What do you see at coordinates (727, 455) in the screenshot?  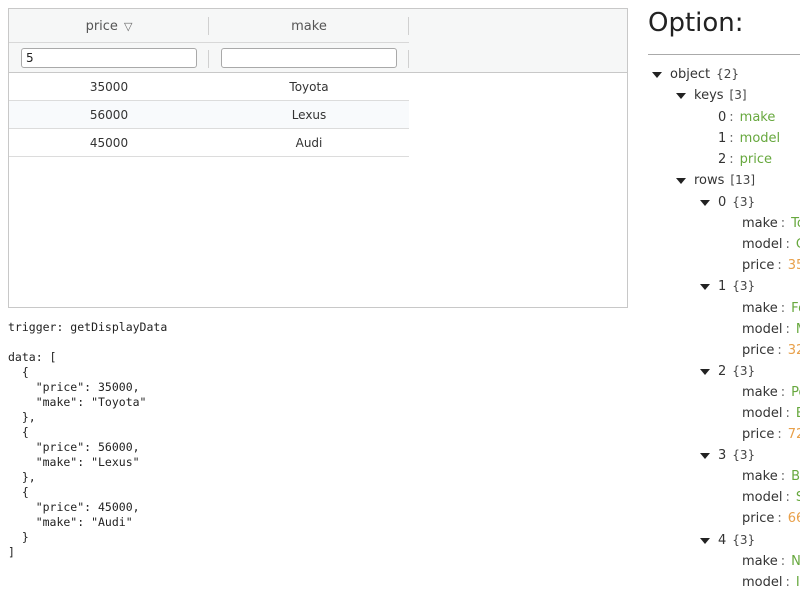 I see `tree-node-row: 3 {3}` at bounding box center [727, 455].